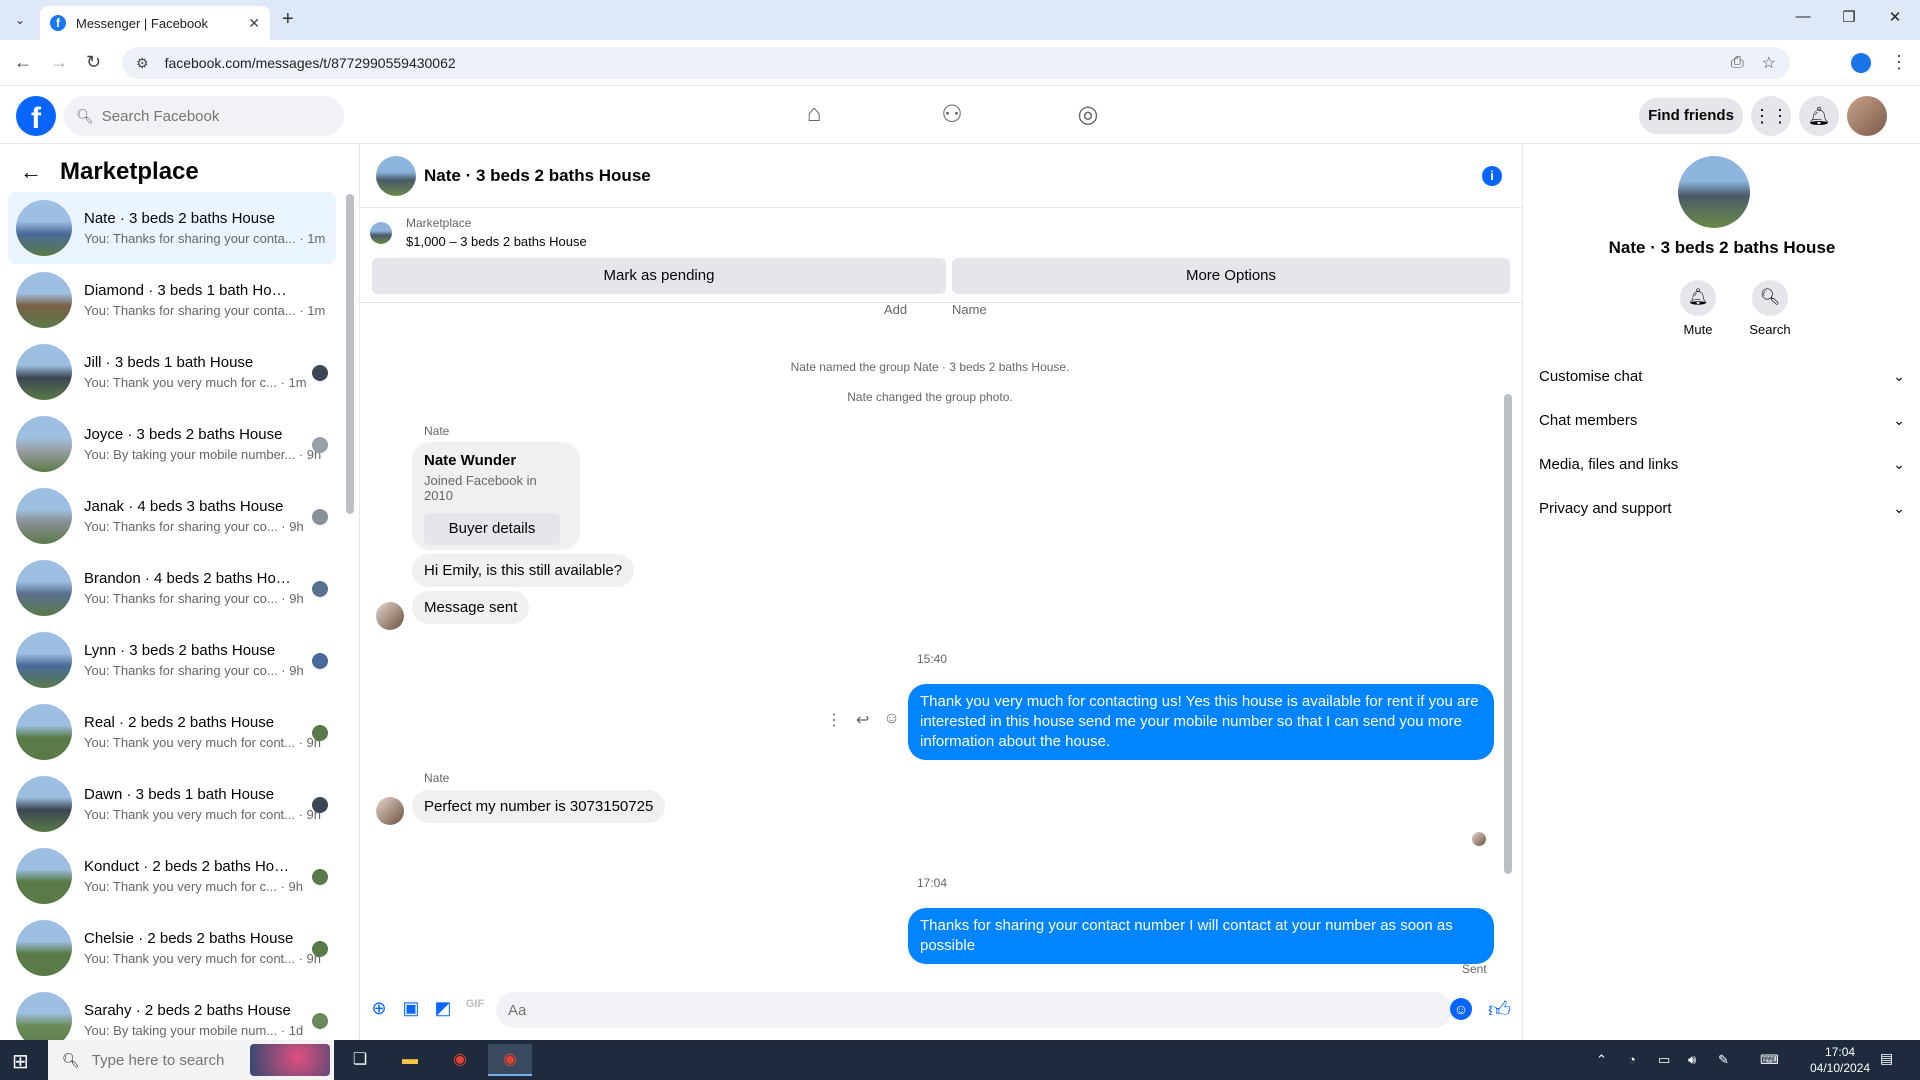 This screenshot has width=1920, height=1080. I want to click on facebook-search-input, so click(211, 116).